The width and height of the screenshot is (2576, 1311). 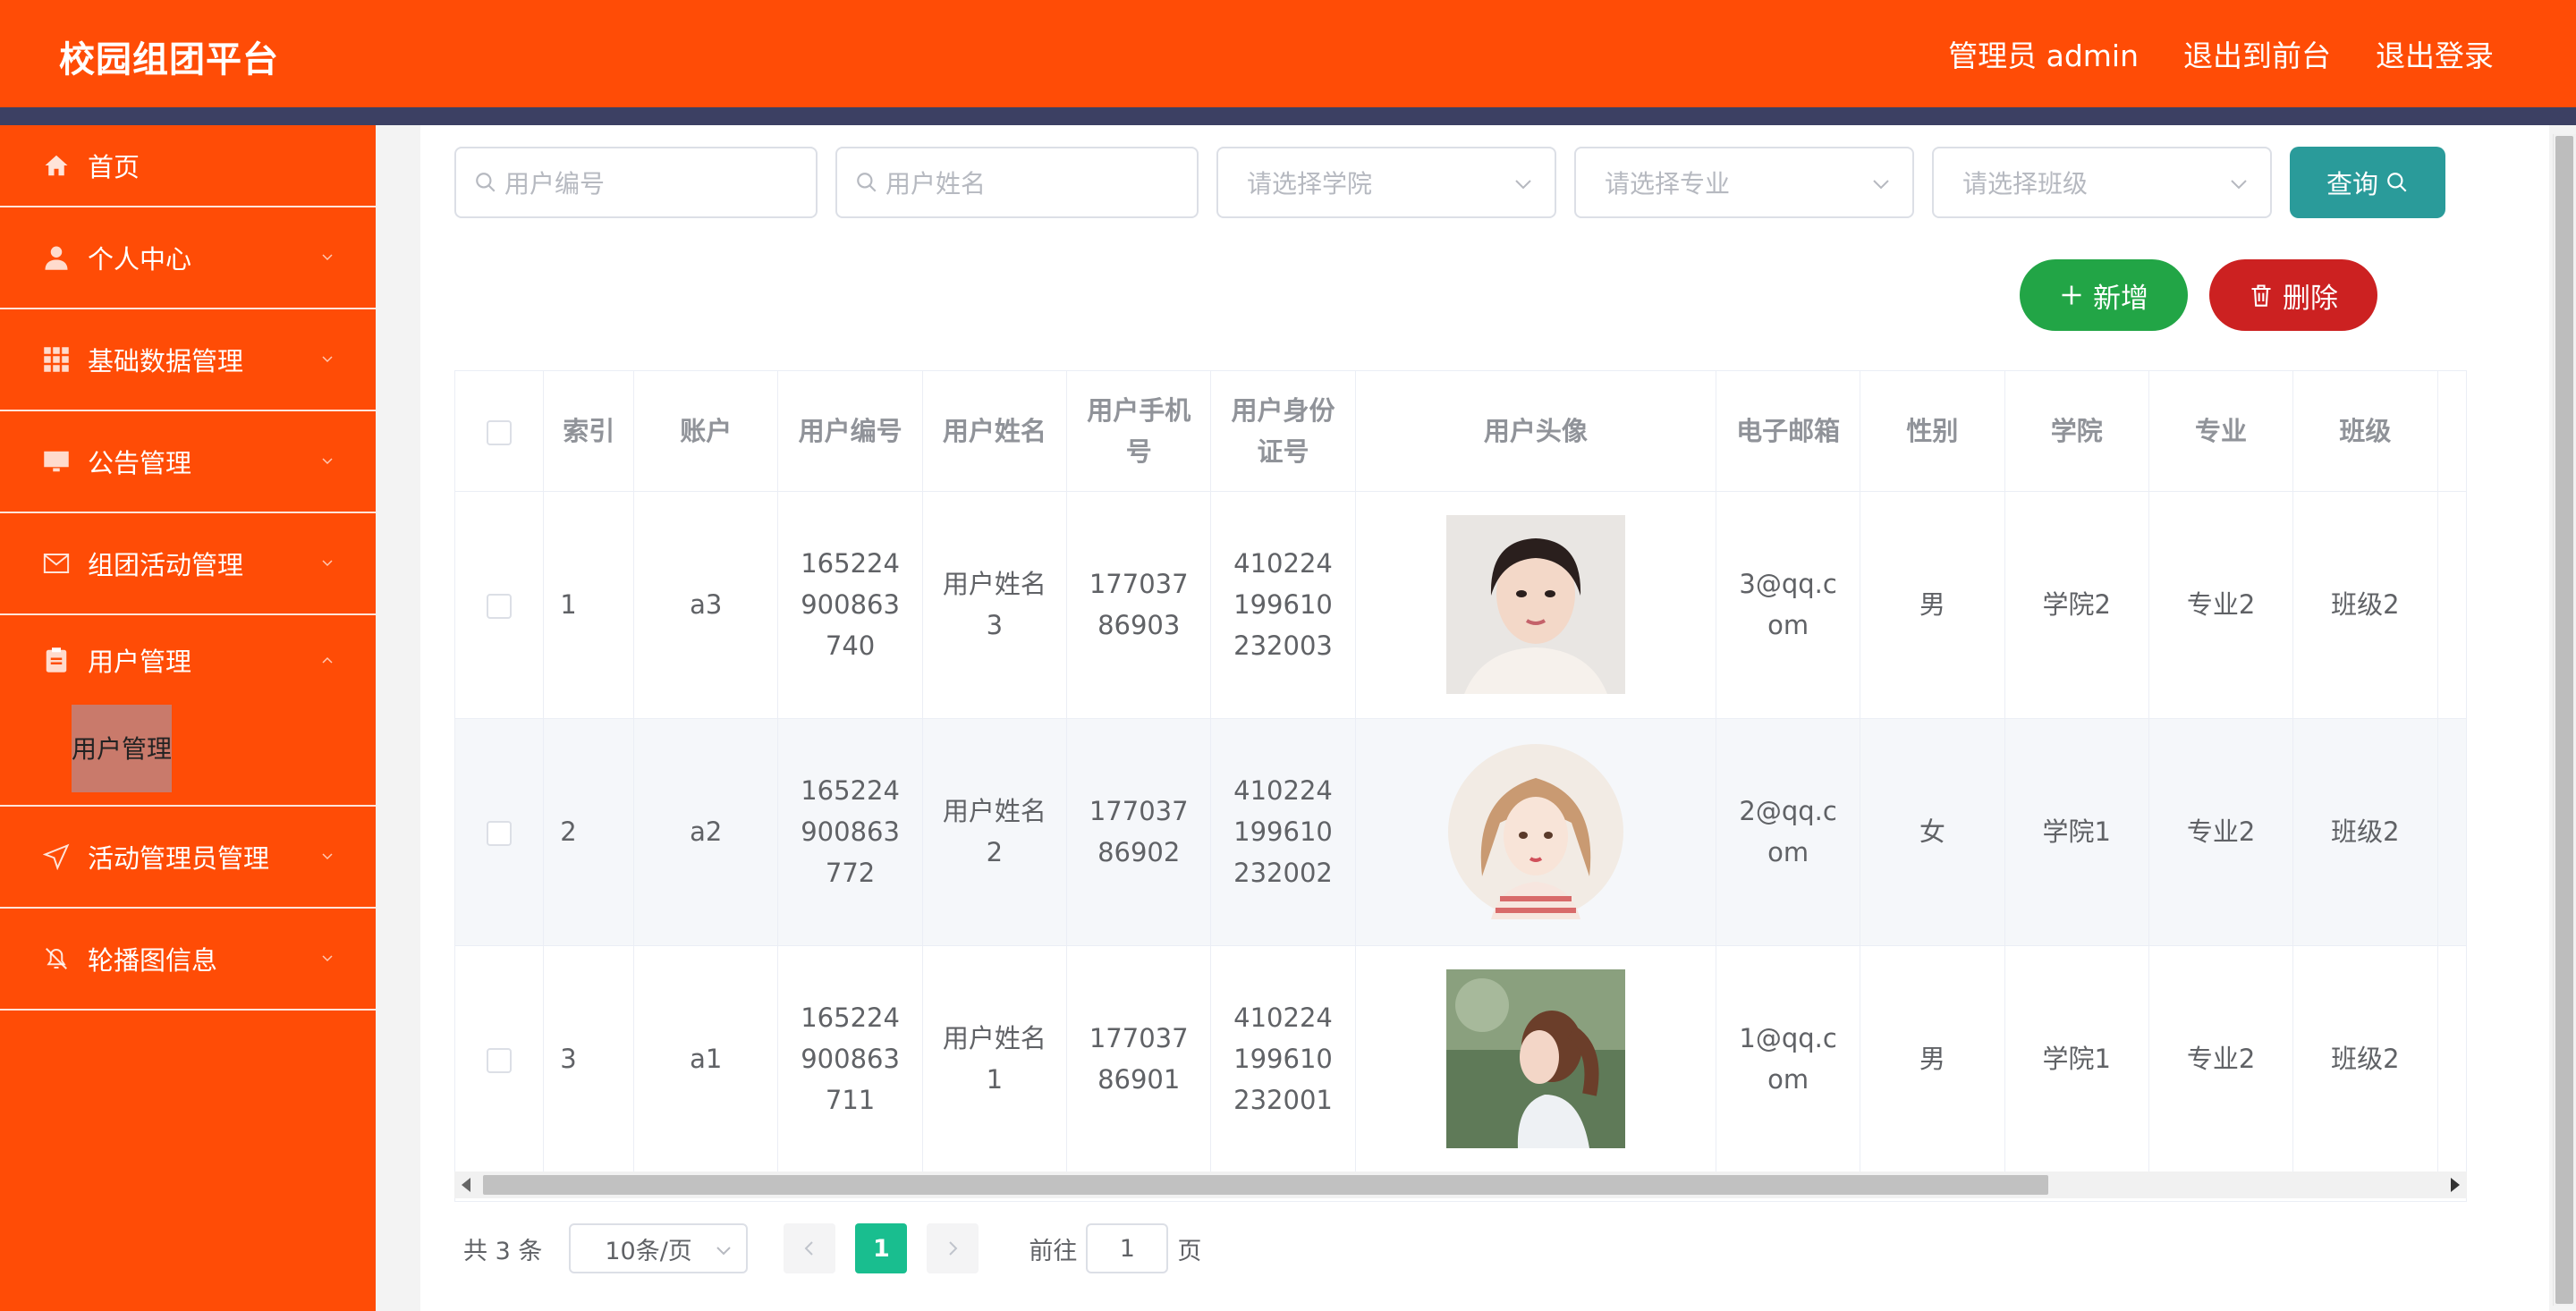 I want to click on college-placeholder: 请选择学院, so click(x=1310, y=184).